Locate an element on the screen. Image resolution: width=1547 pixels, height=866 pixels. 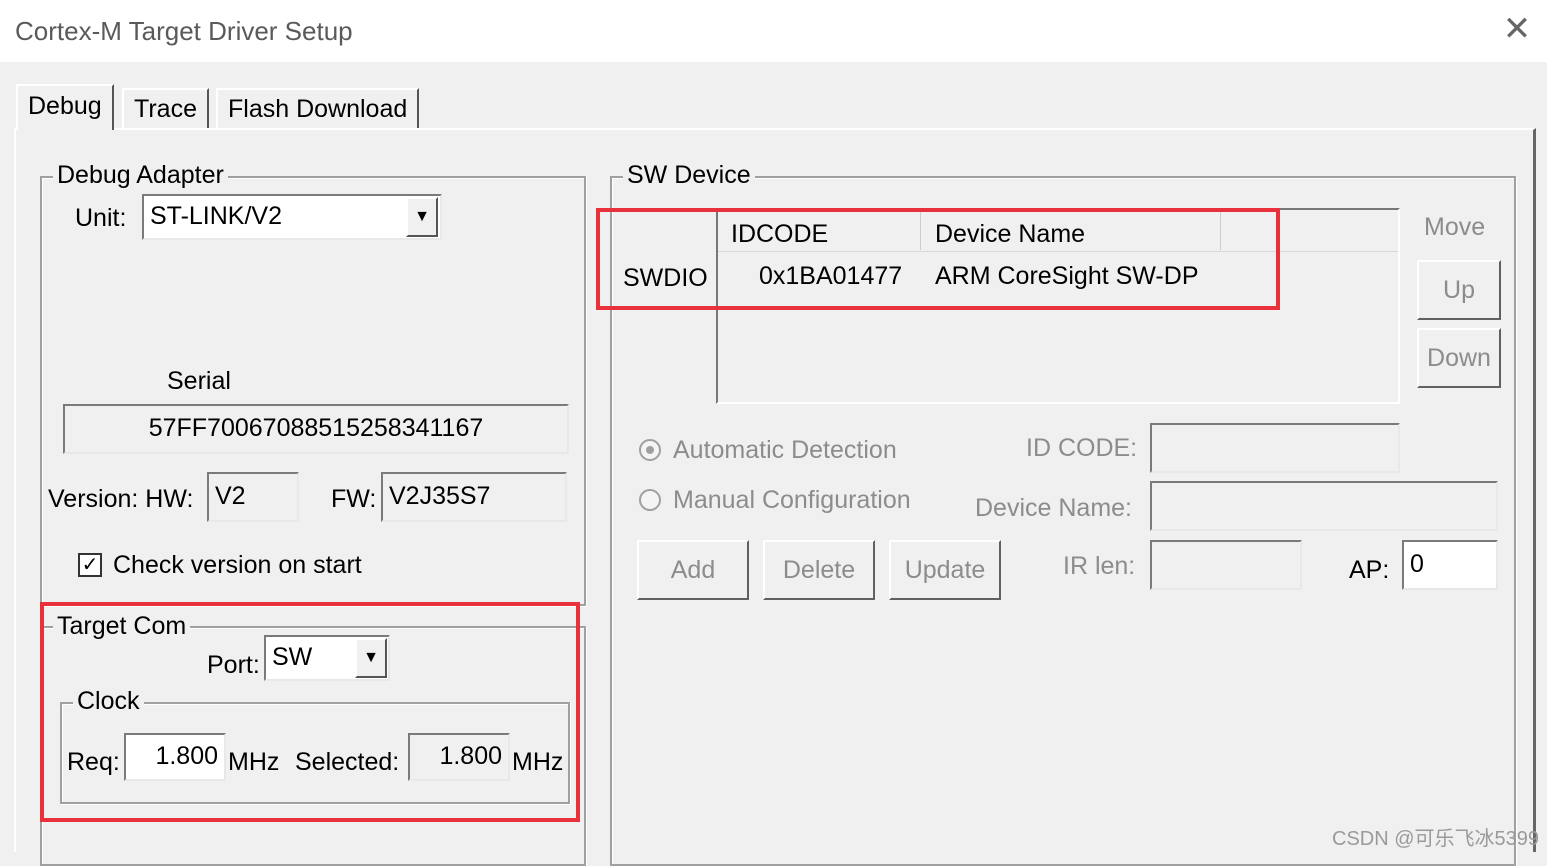
update-button: Update is located at coordinates (945, 570).